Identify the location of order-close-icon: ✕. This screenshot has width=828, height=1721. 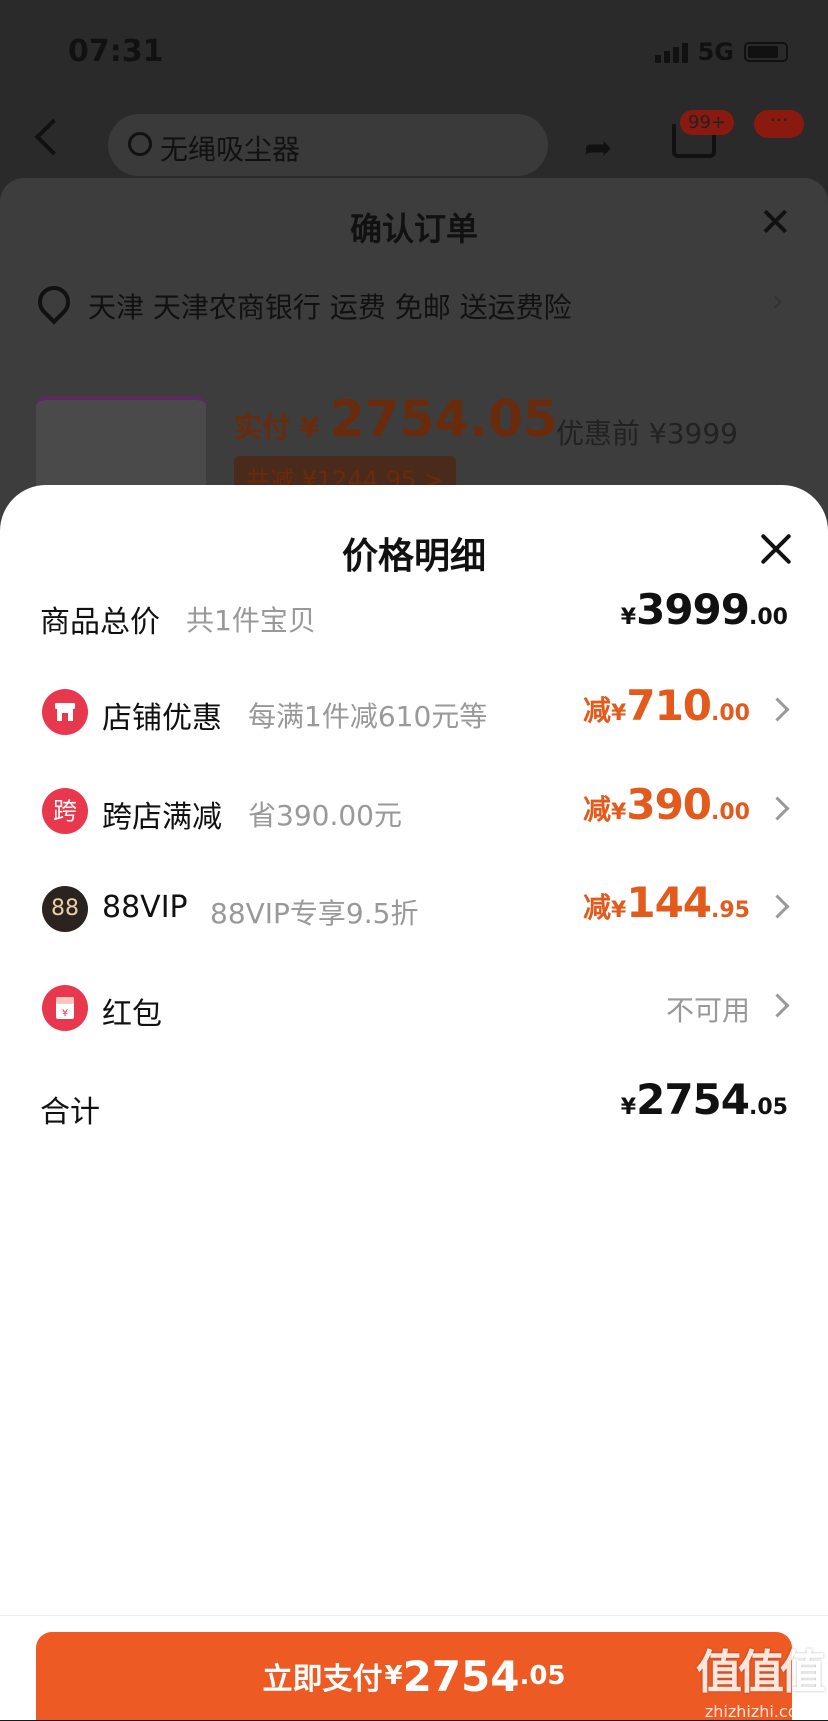
(775, 223).